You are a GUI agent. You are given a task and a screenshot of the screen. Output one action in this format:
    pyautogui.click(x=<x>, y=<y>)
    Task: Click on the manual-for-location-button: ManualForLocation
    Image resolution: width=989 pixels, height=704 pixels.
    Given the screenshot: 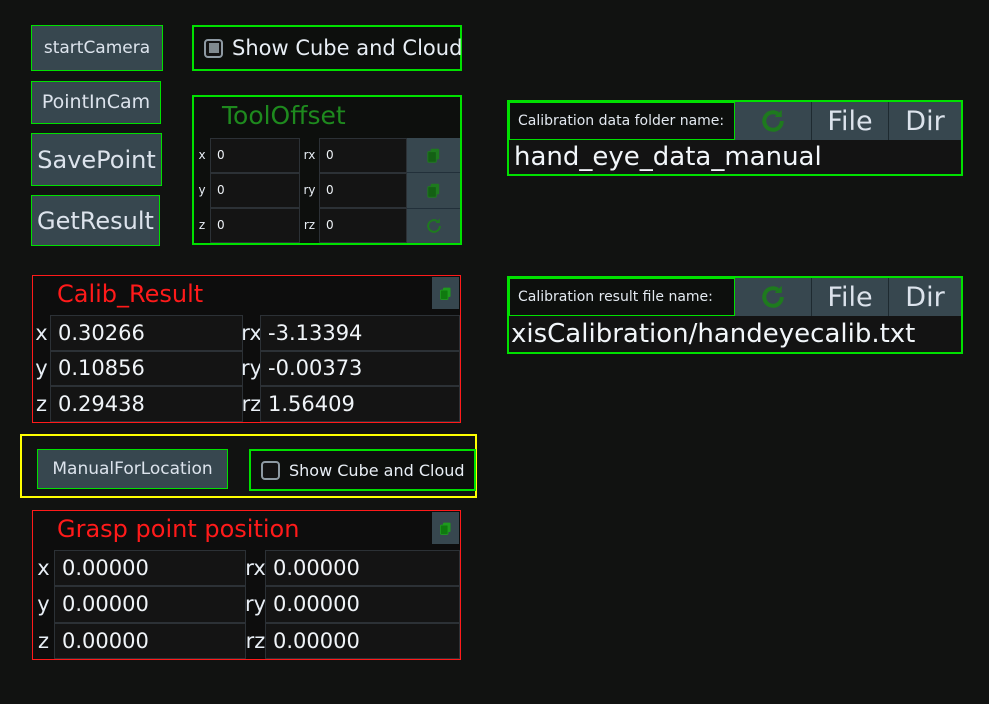 What is the action you would take?
    pyautogui.click(x=132, y=469)
    